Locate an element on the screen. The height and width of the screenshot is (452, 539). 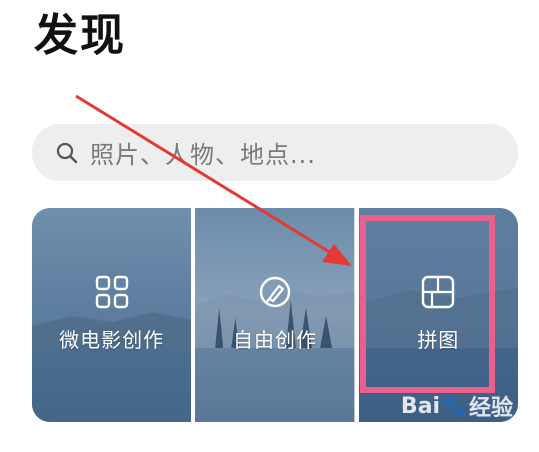
tile-content: 微电影创作 is located at coordinates (111, 313).